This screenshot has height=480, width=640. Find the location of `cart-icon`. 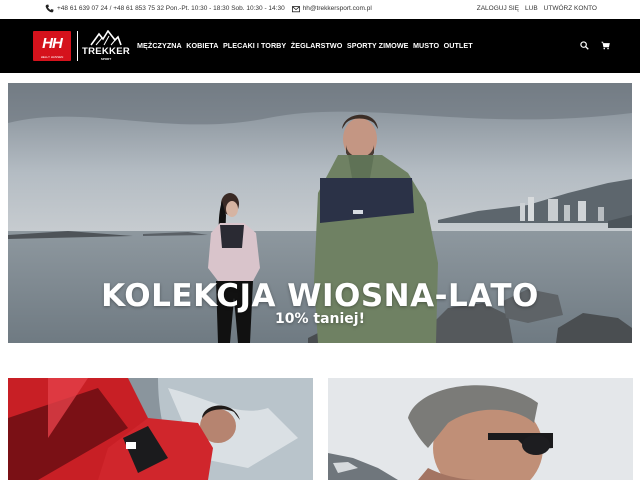

cart-icon is located at coordinates (605, 45).